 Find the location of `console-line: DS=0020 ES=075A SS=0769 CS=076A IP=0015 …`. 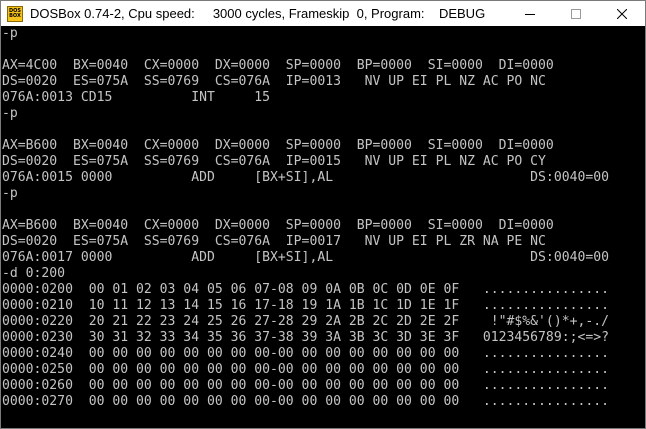

console-line: DS=0020 ES=075A SS=0769 CS=076A IP=0015 … is located at coordinates (274, 161).